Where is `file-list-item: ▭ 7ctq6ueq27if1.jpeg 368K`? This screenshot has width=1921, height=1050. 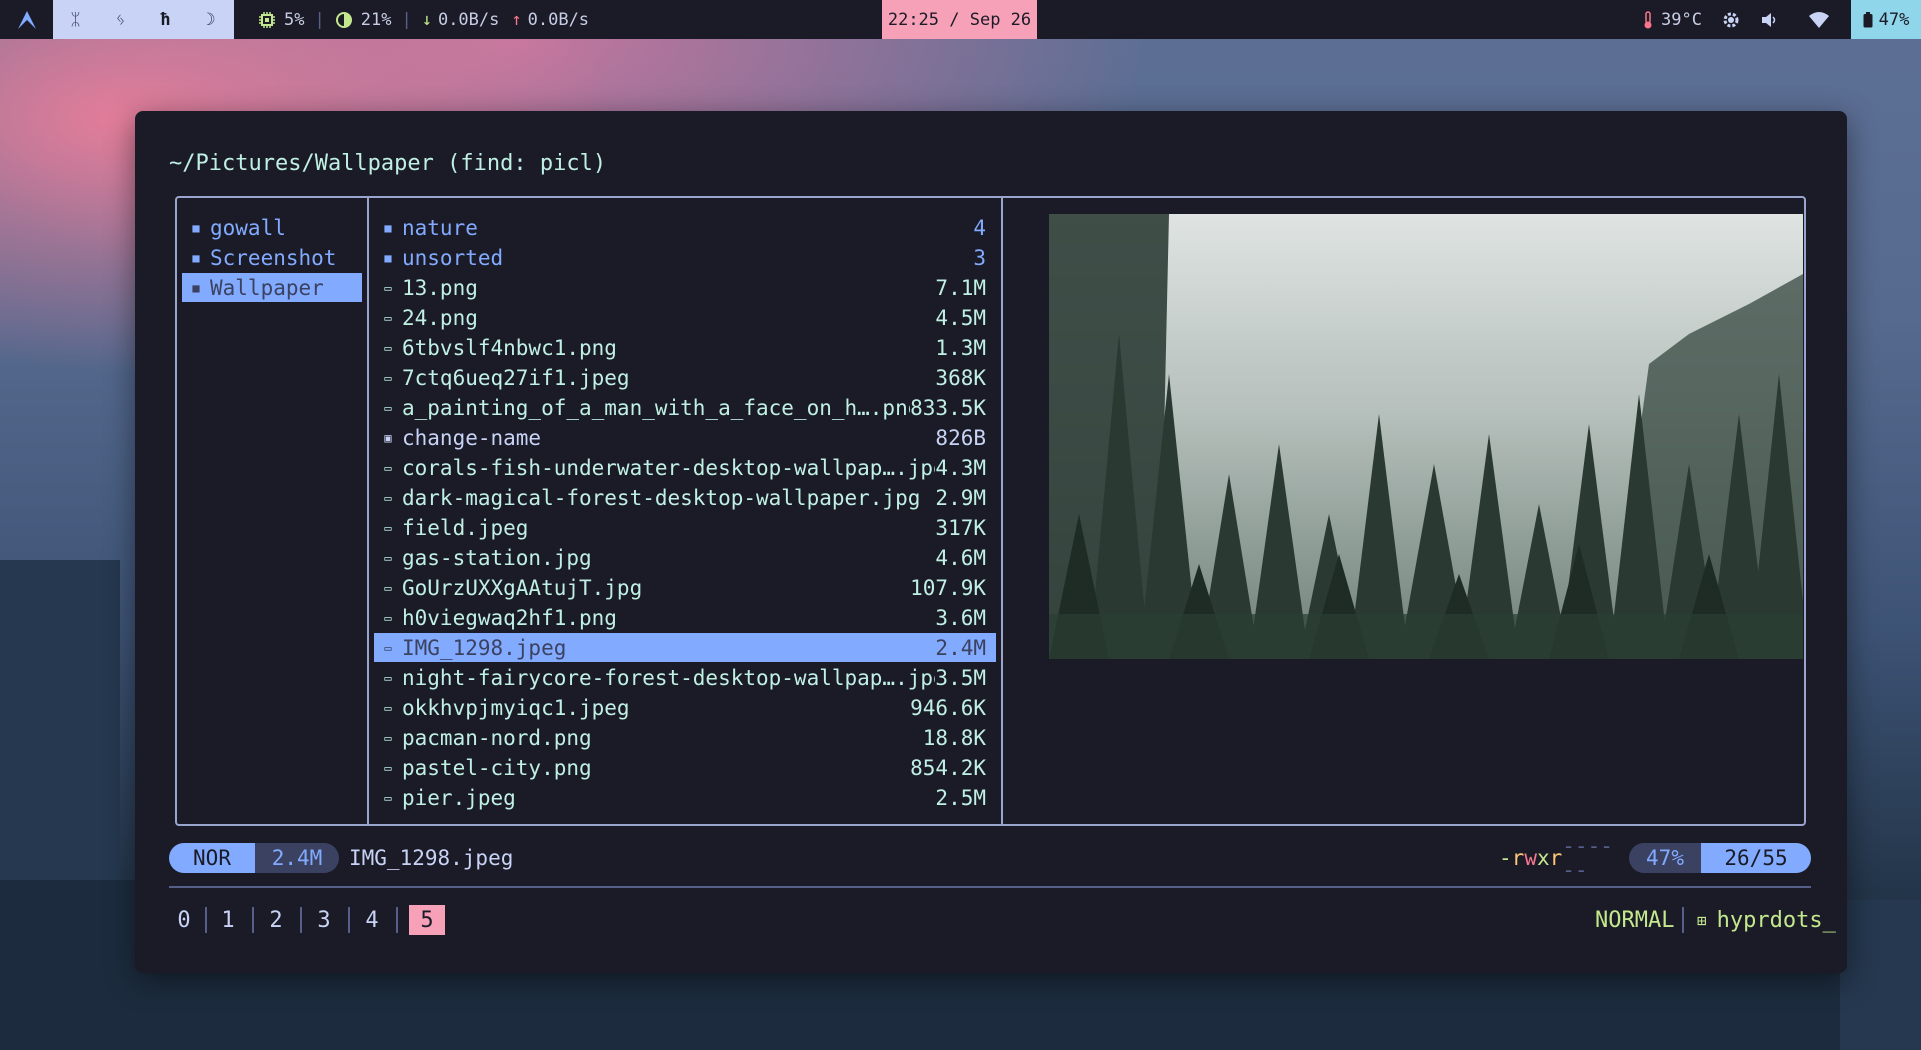
file-list-item: ▭ 7ctq6ueq27if1.jpeg 368K is located at coordinates (685, 377).